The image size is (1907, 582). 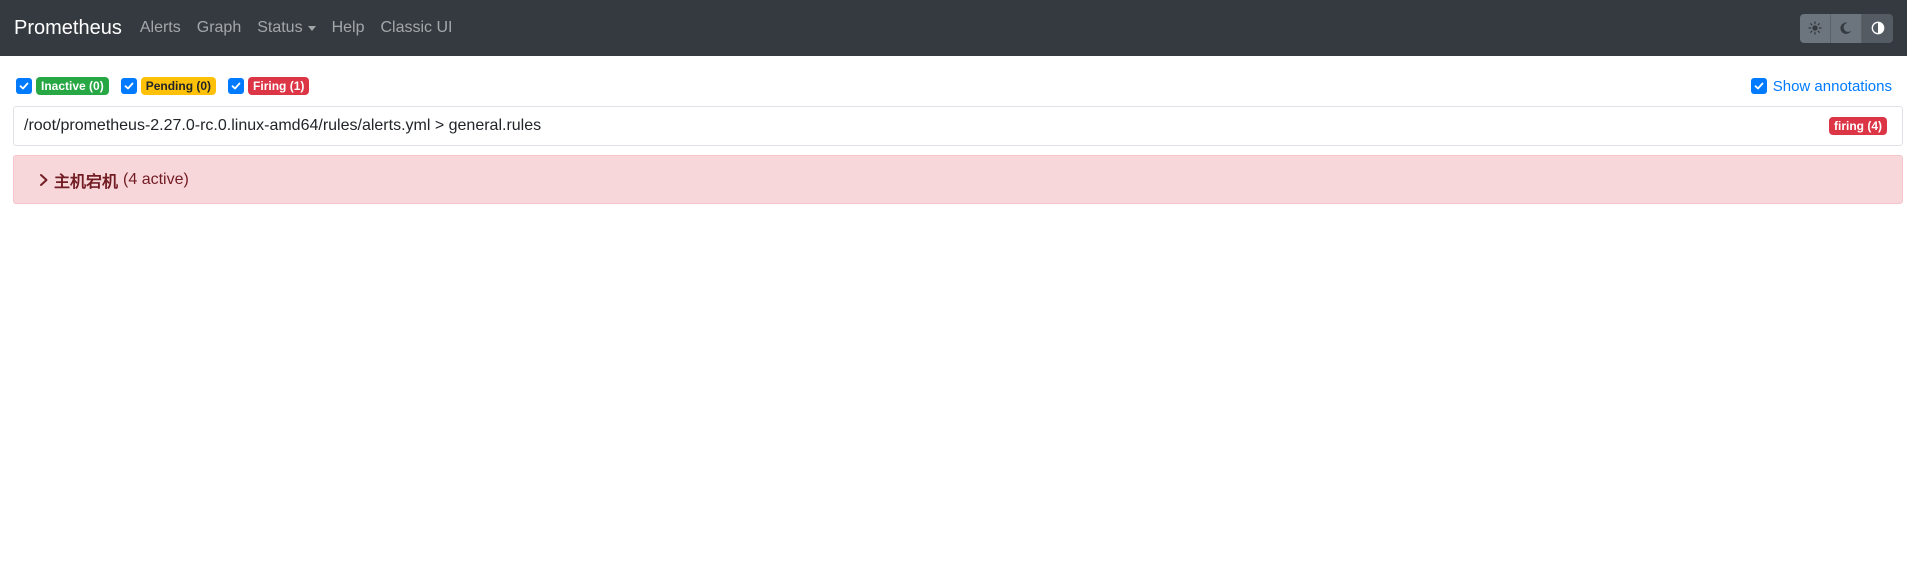 What do you see at coordinates (1832, 86) in the screenshot?
I see `show-annotations-label: Show annotations` at bounding box center [1832, 86].